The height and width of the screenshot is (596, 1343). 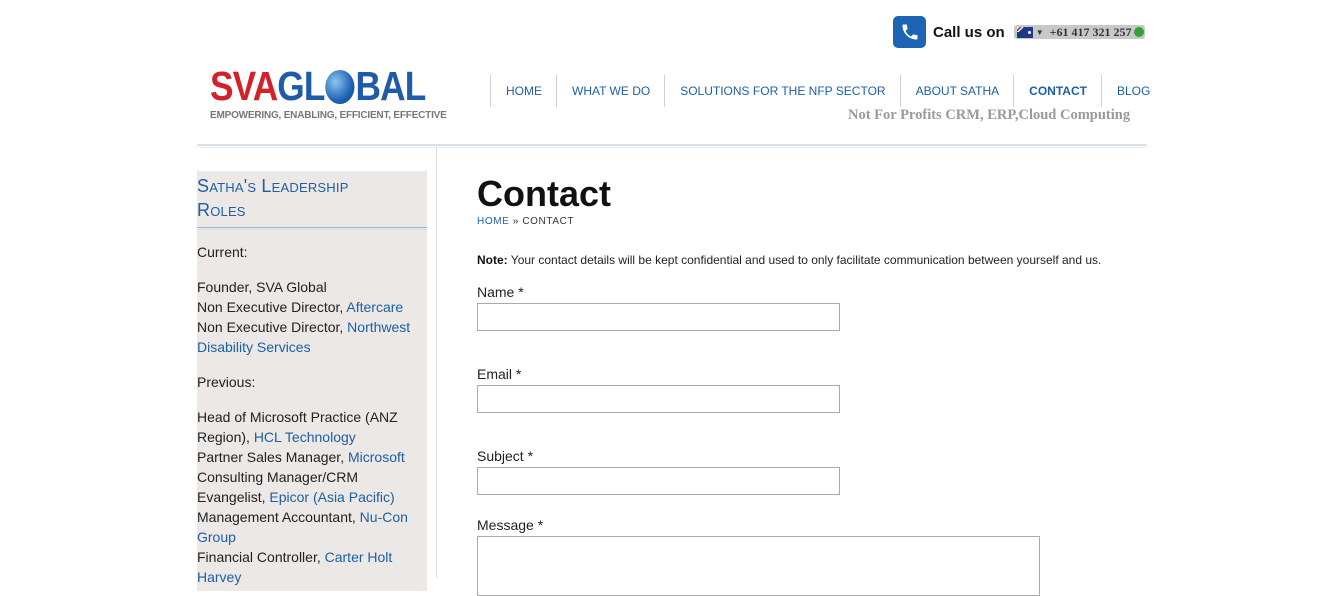 What do you see at coordinates (548, 221) in the screenshot?
I see `breadcrumb-current: CONTACT` at bounding box center [548, 221].